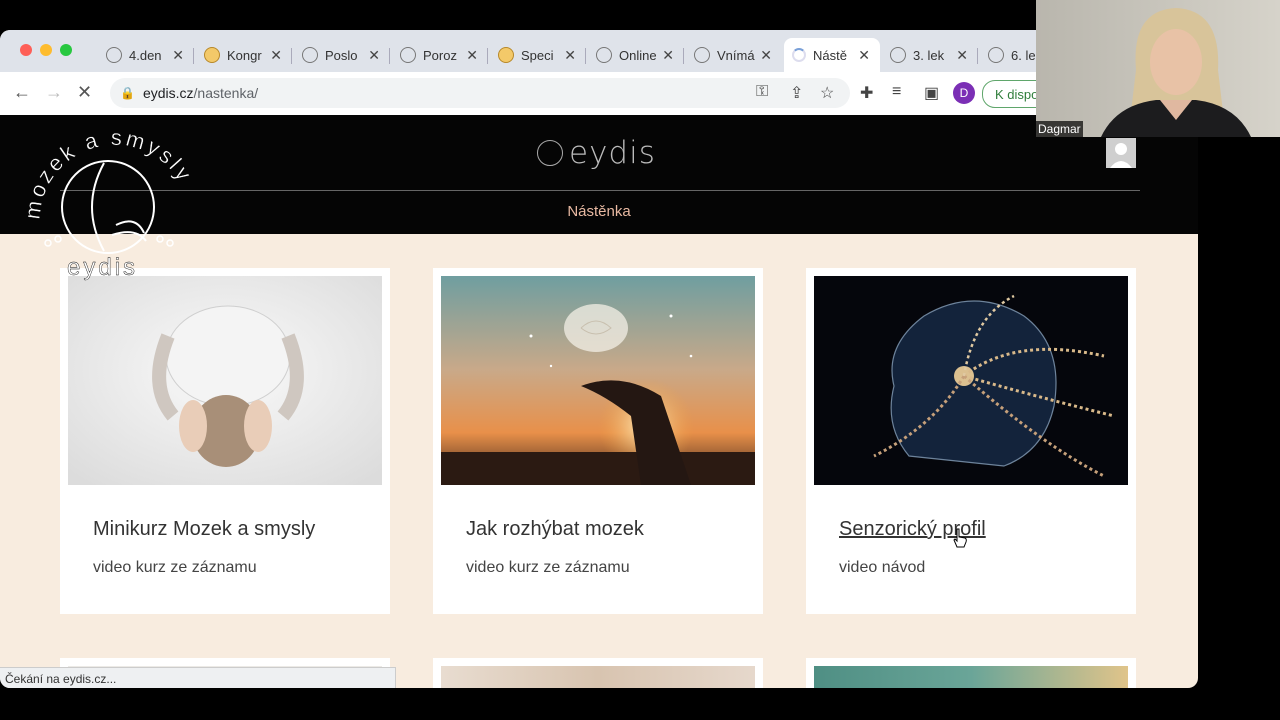 This screenshot has width=1280, height=720. I want to click on window-controls, so click(46, 50).